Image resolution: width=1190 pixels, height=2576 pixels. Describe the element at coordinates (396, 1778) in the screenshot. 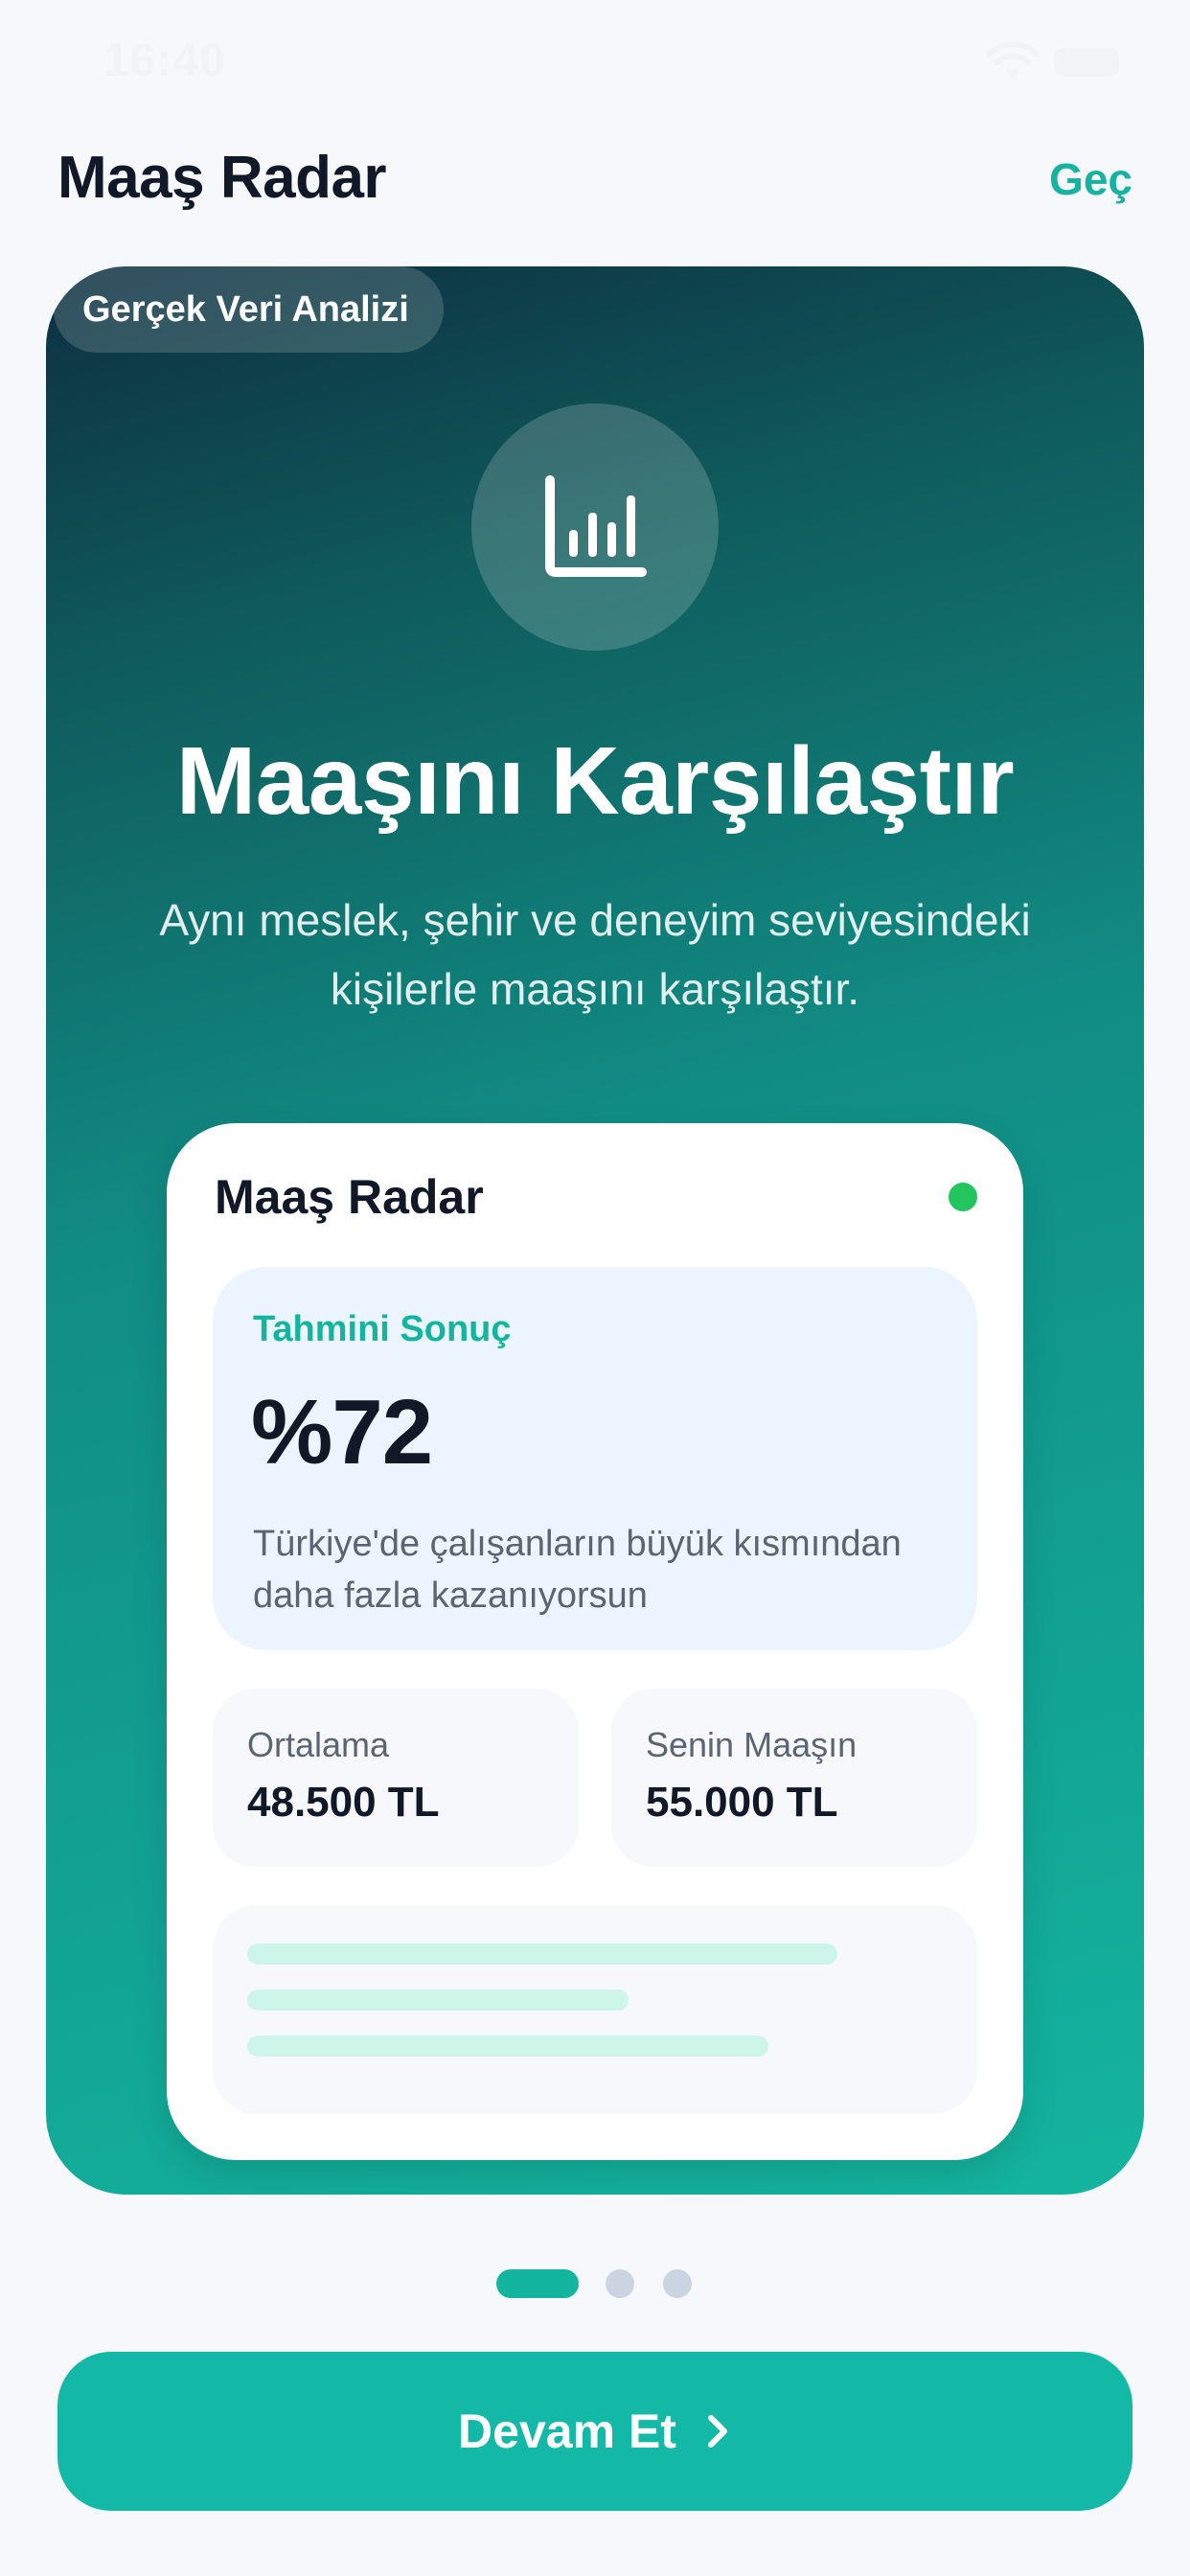

I see `average-salary-box: Ortalama 48.500 TL` at that location.